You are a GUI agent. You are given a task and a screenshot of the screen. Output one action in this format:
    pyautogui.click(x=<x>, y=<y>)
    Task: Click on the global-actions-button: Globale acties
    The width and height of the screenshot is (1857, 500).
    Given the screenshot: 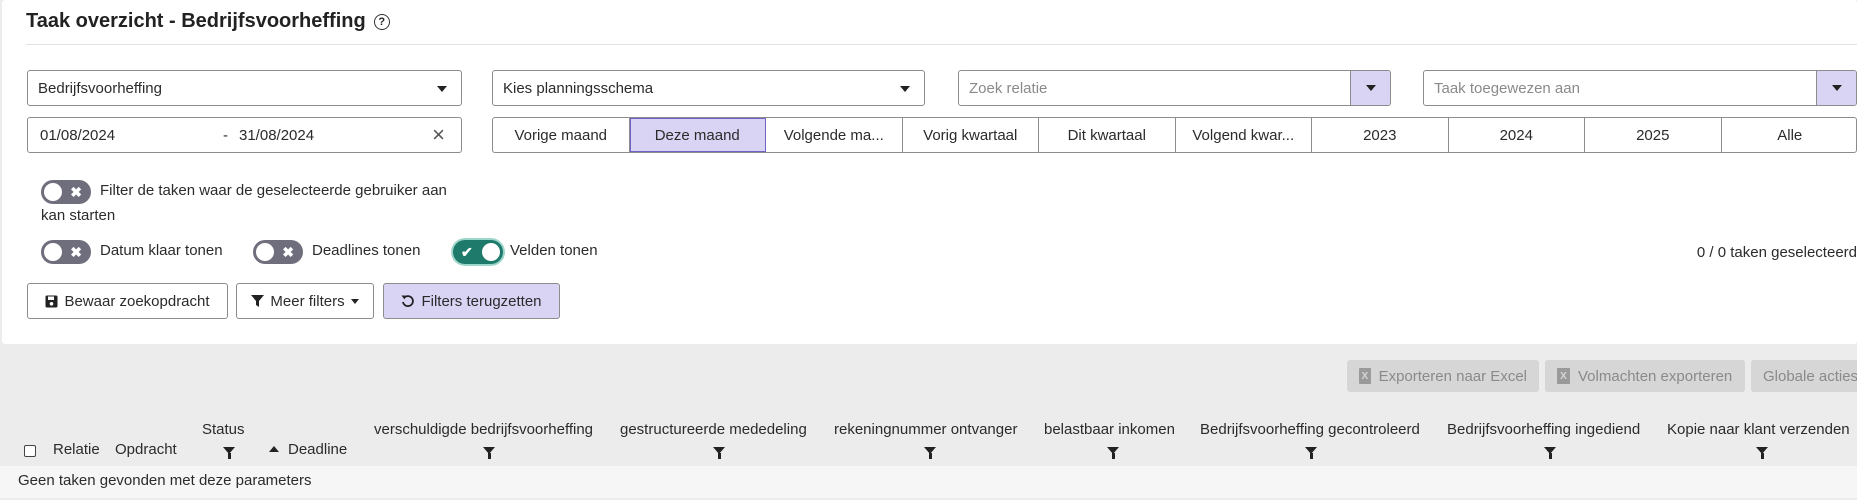 What is the action you would take?
    pyautogui.click(x=1804, y=376)
    